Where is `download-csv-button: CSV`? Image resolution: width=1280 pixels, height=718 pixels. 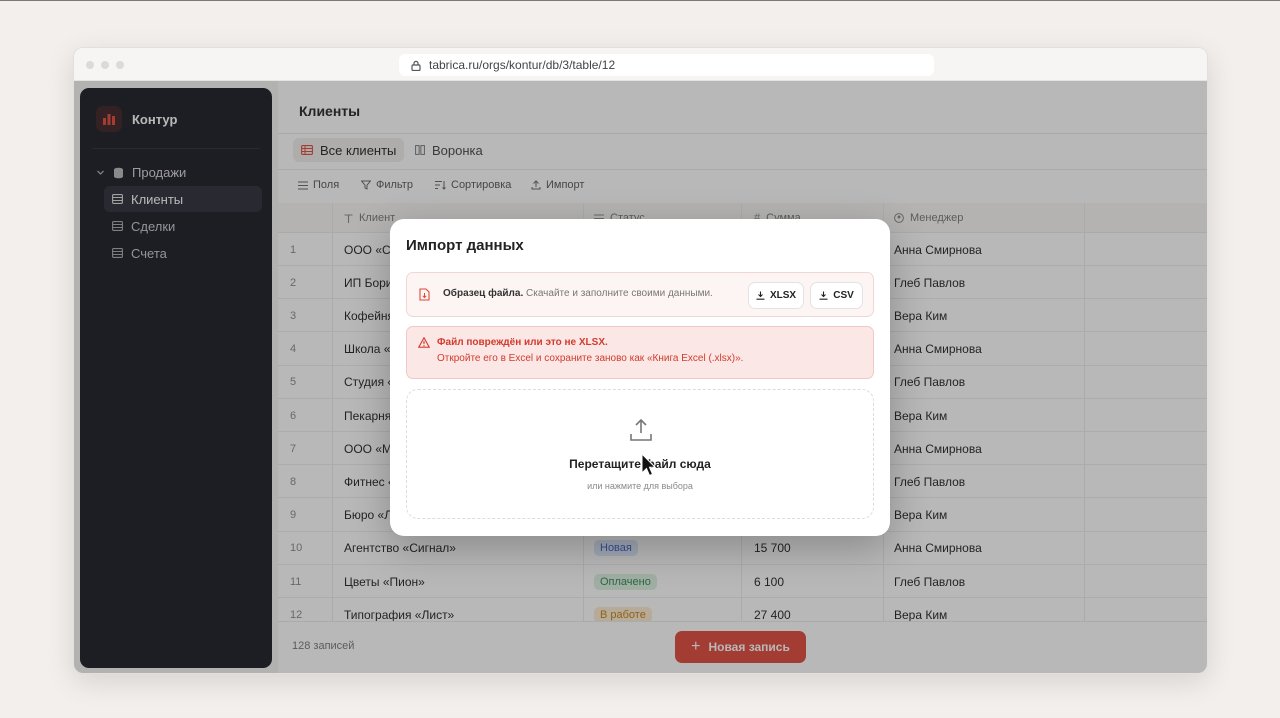 download-csv-button: CSV is located at coordinates (836, 295).